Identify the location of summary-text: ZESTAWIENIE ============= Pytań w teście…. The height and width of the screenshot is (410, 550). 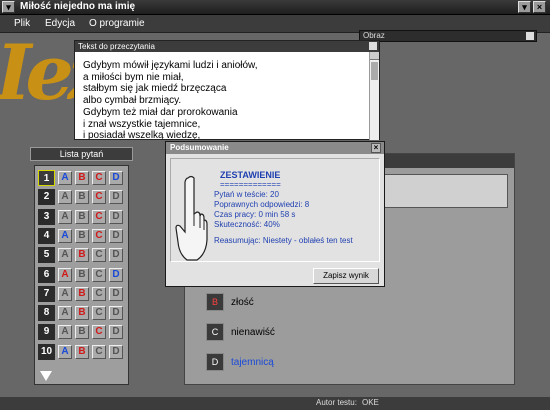
(283, 208).